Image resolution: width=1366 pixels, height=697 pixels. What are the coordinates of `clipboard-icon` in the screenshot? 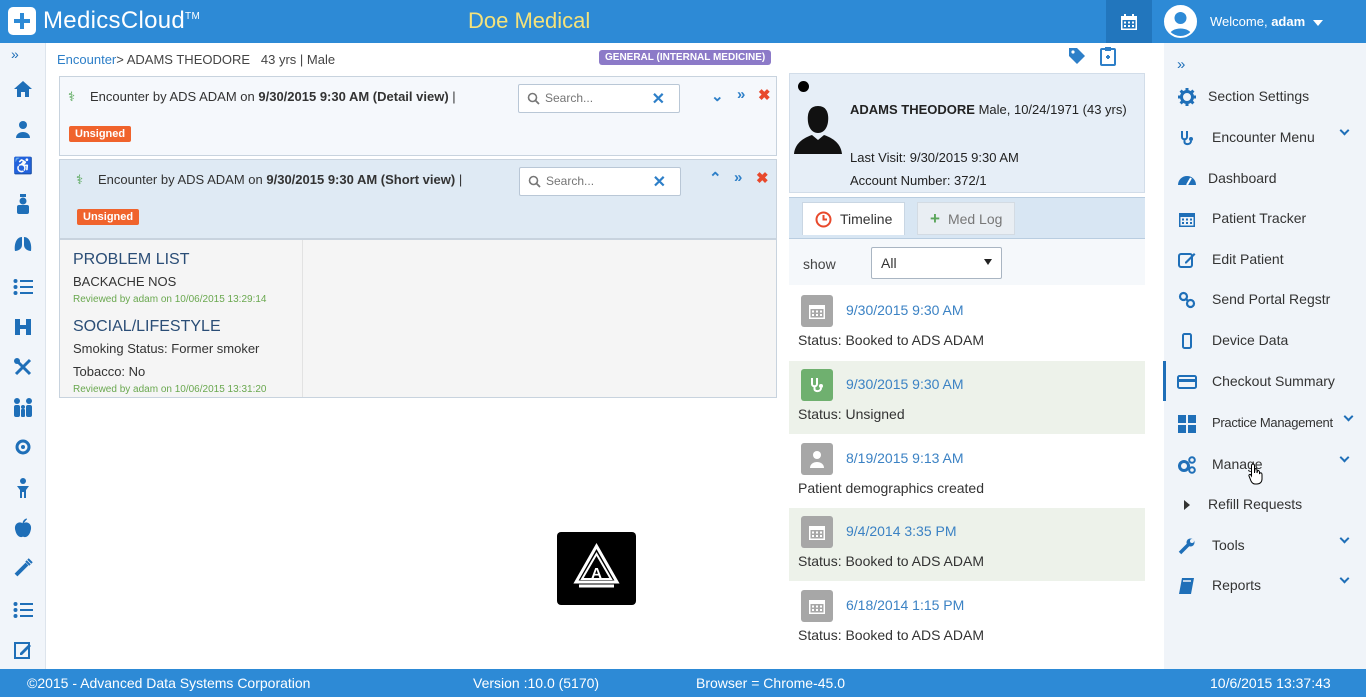 It's located at (1108, 58).